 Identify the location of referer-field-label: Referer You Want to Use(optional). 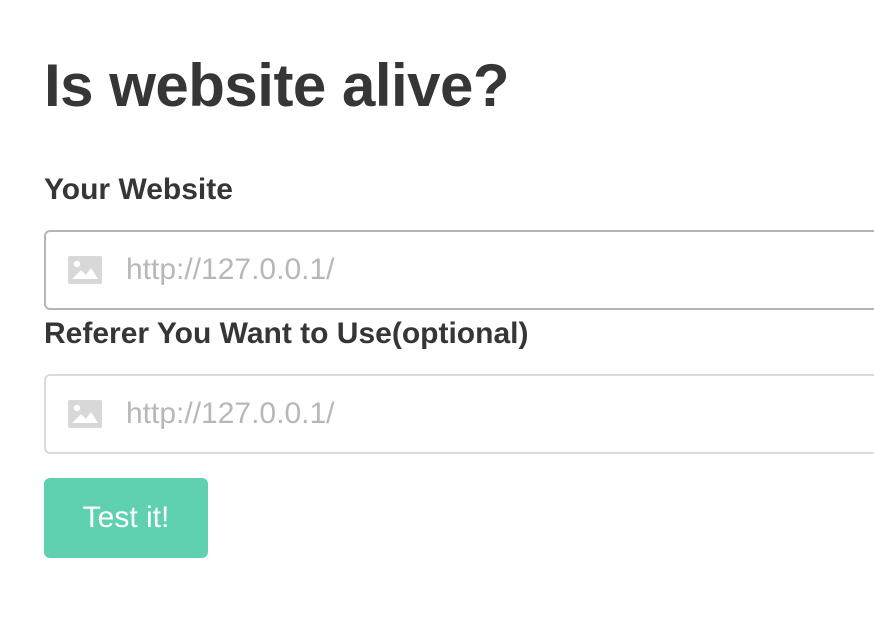
(286, 333).